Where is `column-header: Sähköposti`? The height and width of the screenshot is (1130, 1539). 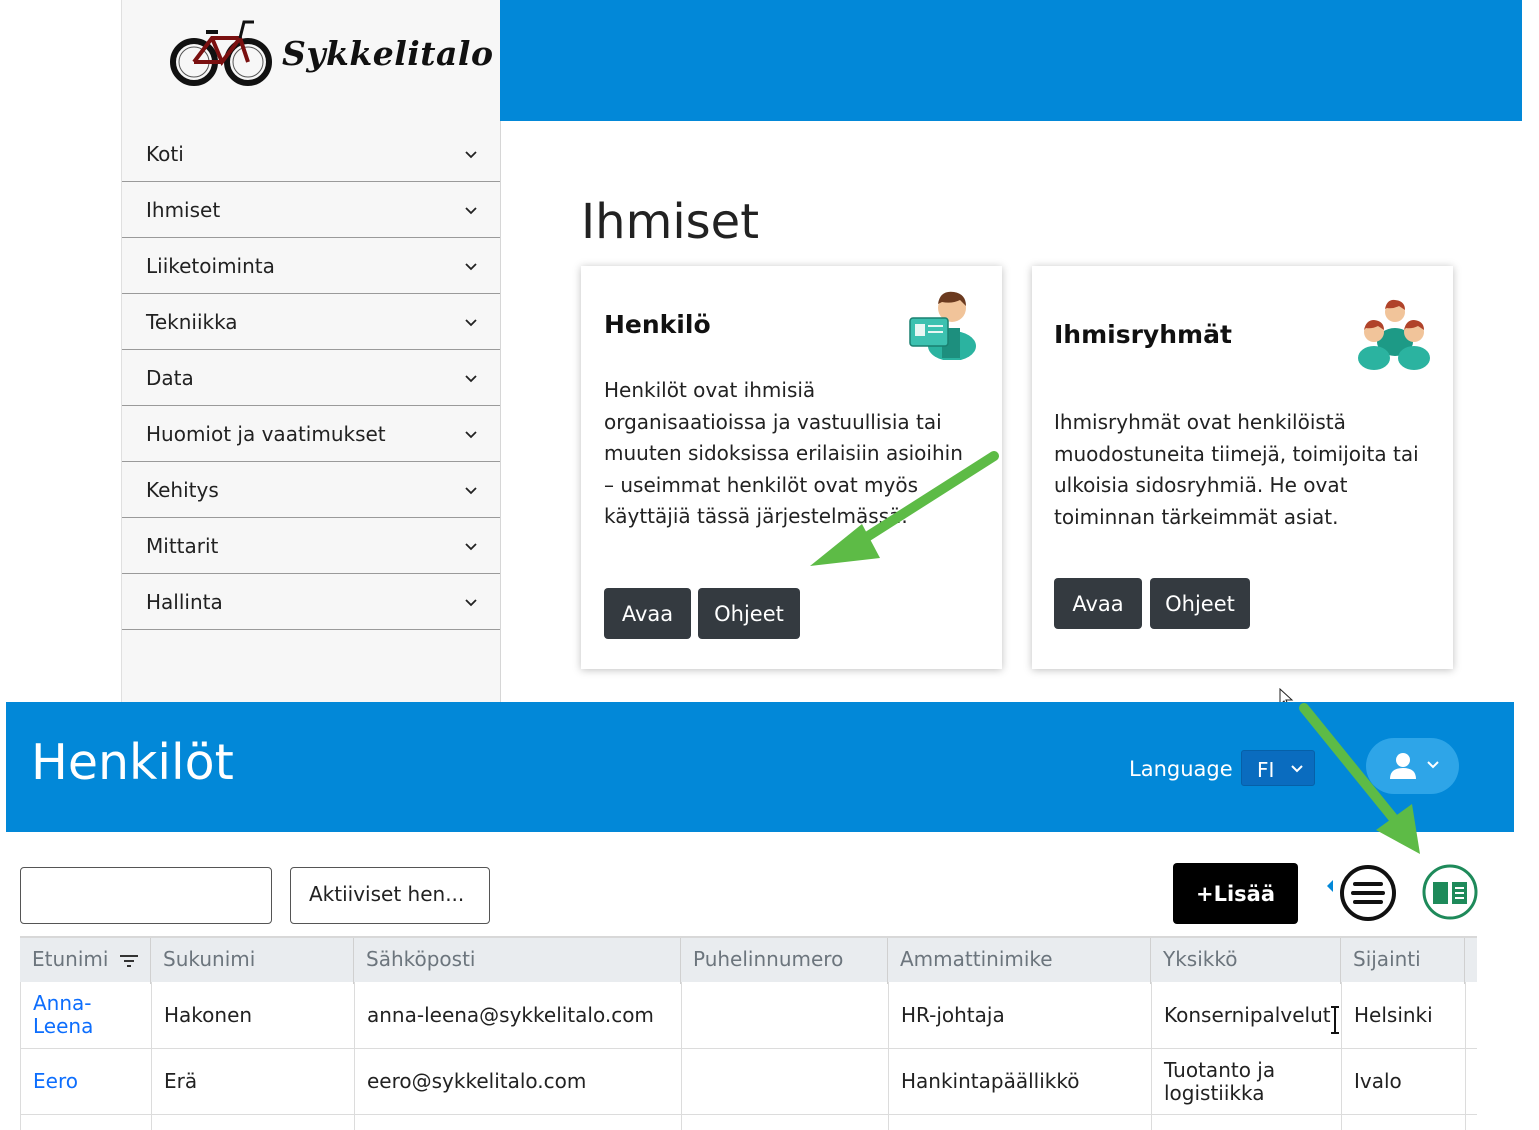 column-header: Sähköposti is located at coordinates (517, 961).